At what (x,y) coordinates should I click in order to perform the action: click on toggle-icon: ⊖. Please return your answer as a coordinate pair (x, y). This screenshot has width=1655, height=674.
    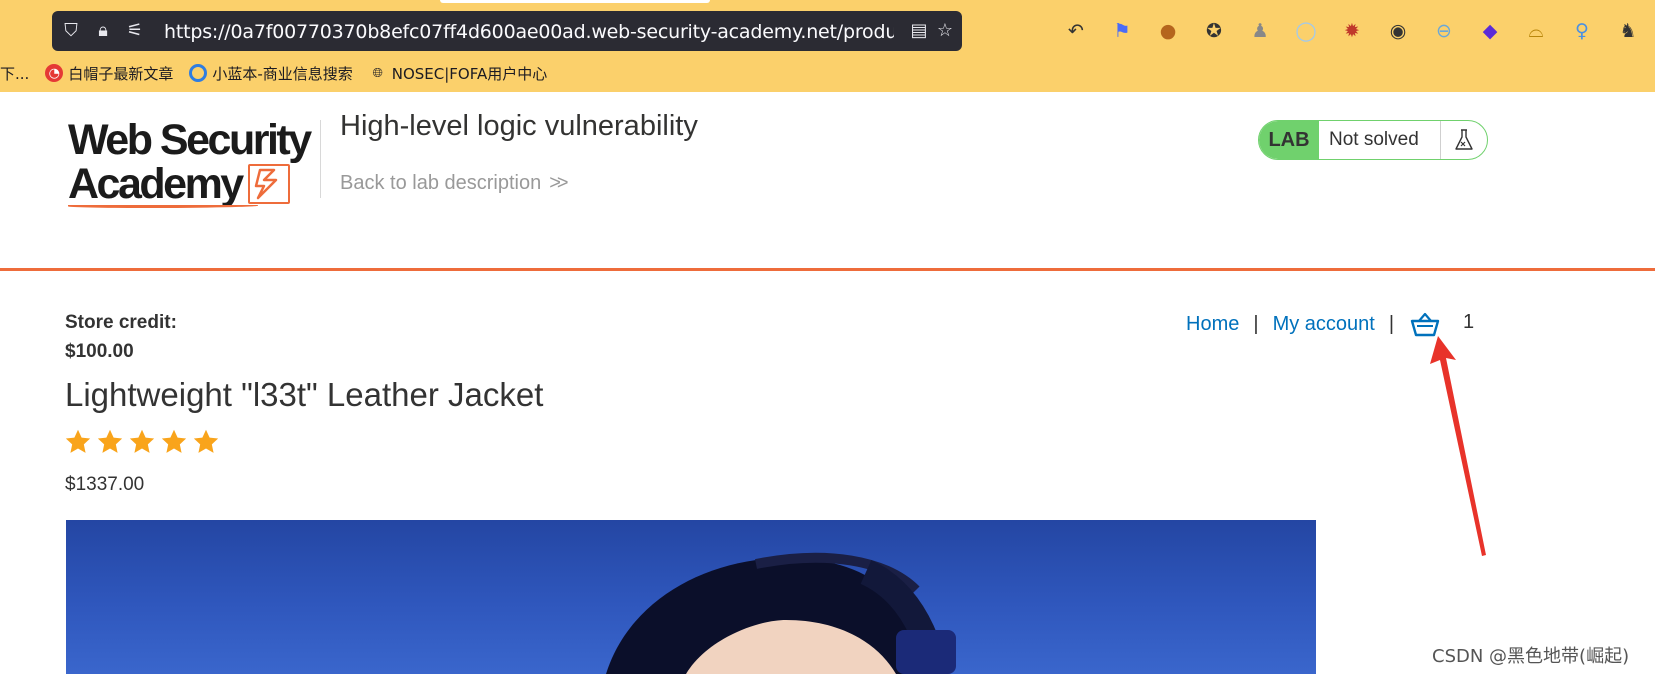
    Looking at the image, I should click on (1444, 31).